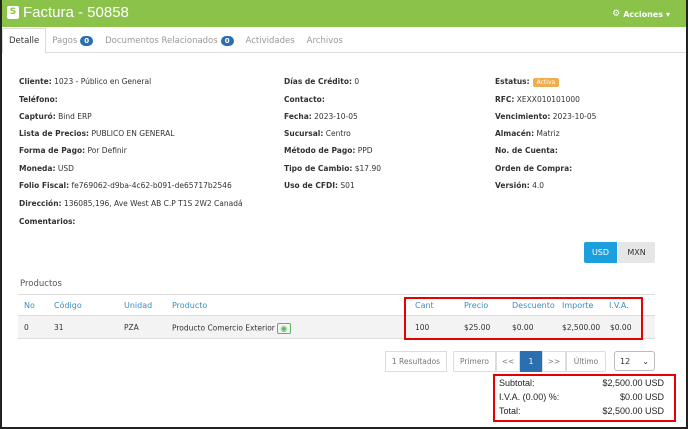 The image size is (688, 429). I want to click on field-almacen: Almacén: Matriz, so click(527, 133).